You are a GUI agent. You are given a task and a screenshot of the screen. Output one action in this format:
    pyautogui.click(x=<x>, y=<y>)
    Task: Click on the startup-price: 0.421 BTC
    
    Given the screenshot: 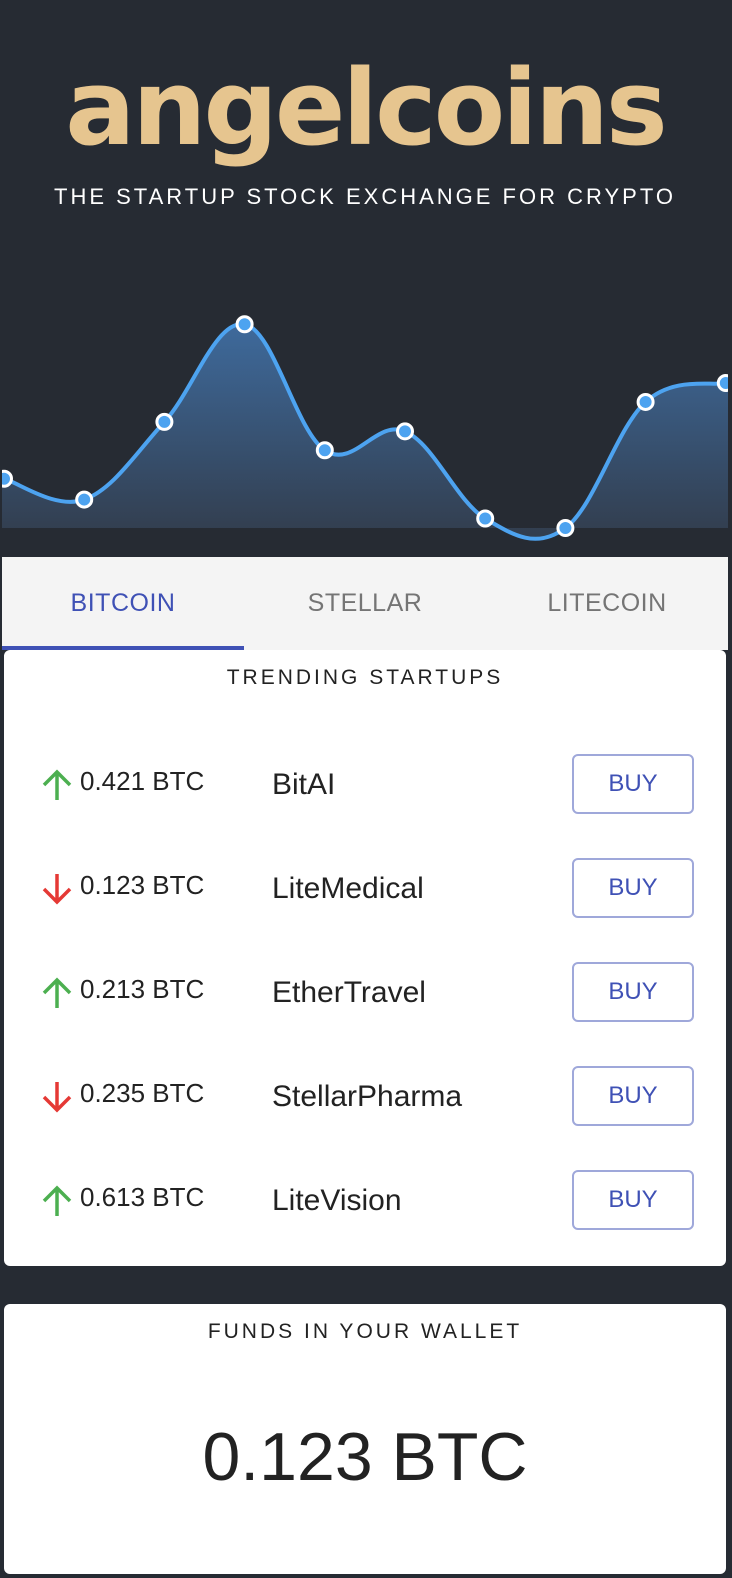 What is the action you would take?
    pyautogui.click(x=142, y=781)
    